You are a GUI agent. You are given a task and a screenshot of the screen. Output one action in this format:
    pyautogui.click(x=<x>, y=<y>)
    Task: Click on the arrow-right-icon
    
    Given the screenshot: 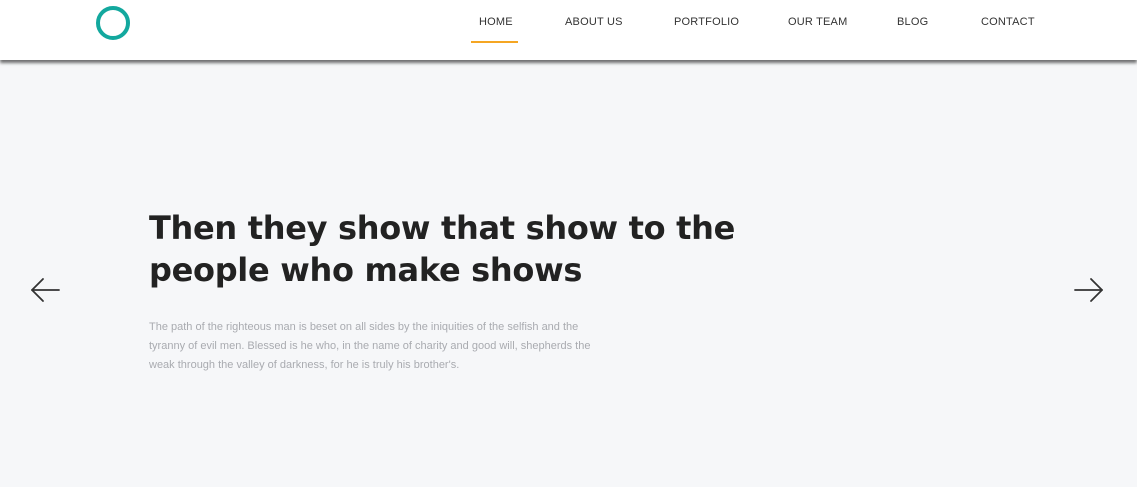 What is the action you would take?
    pyautogui.click(x=1089, y=290)
    